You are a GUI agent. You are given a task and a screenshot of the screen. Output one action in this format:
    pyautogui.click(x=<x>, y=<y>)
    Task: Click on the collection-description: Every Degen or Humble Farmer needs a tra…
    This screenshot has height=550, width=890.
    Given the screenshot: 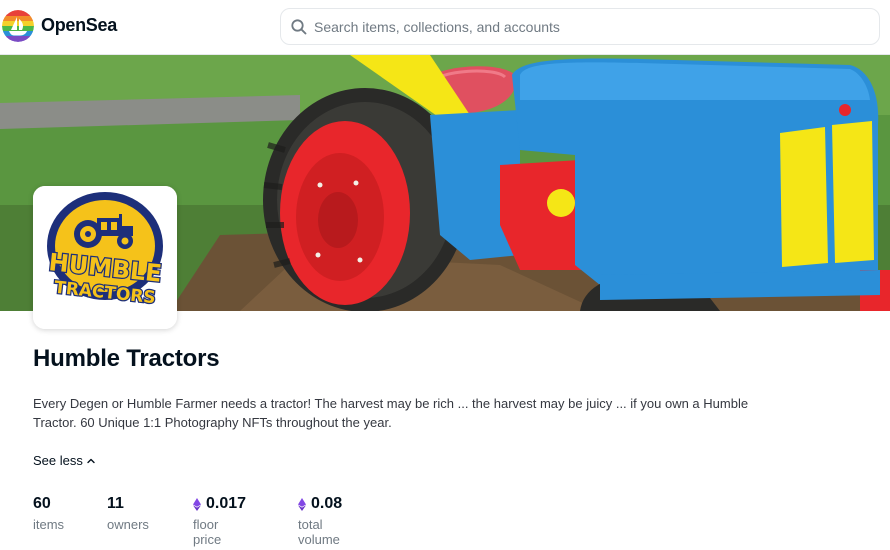 What is the action you would take?
    pyautogui.click(x=391, y=413)
    